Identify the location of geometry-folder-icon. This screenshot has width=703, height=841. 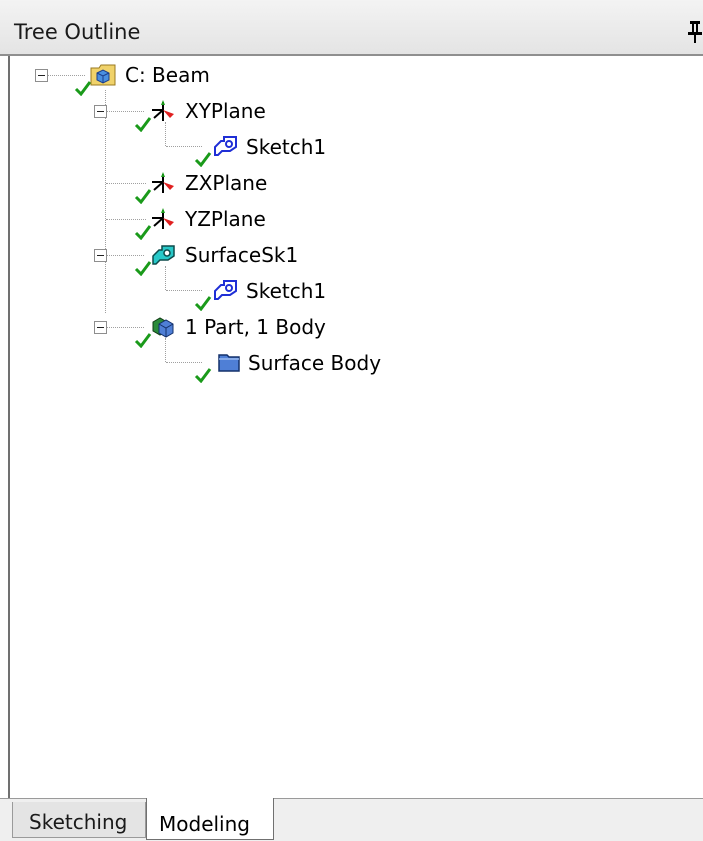
(103, 75).